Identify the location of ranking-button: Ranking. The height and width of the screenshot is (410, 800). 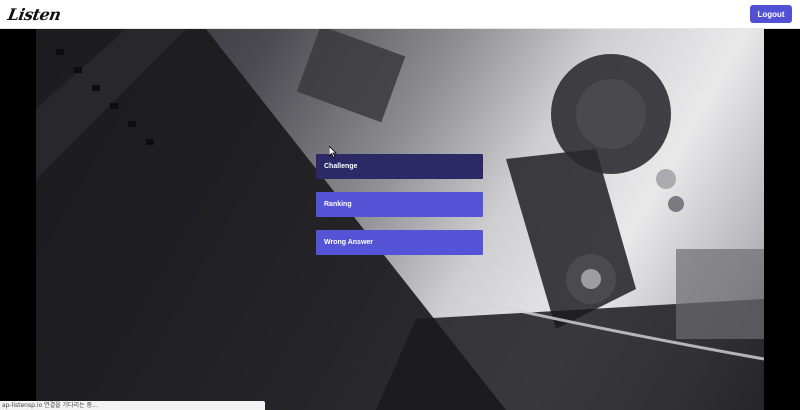
(399, 204).